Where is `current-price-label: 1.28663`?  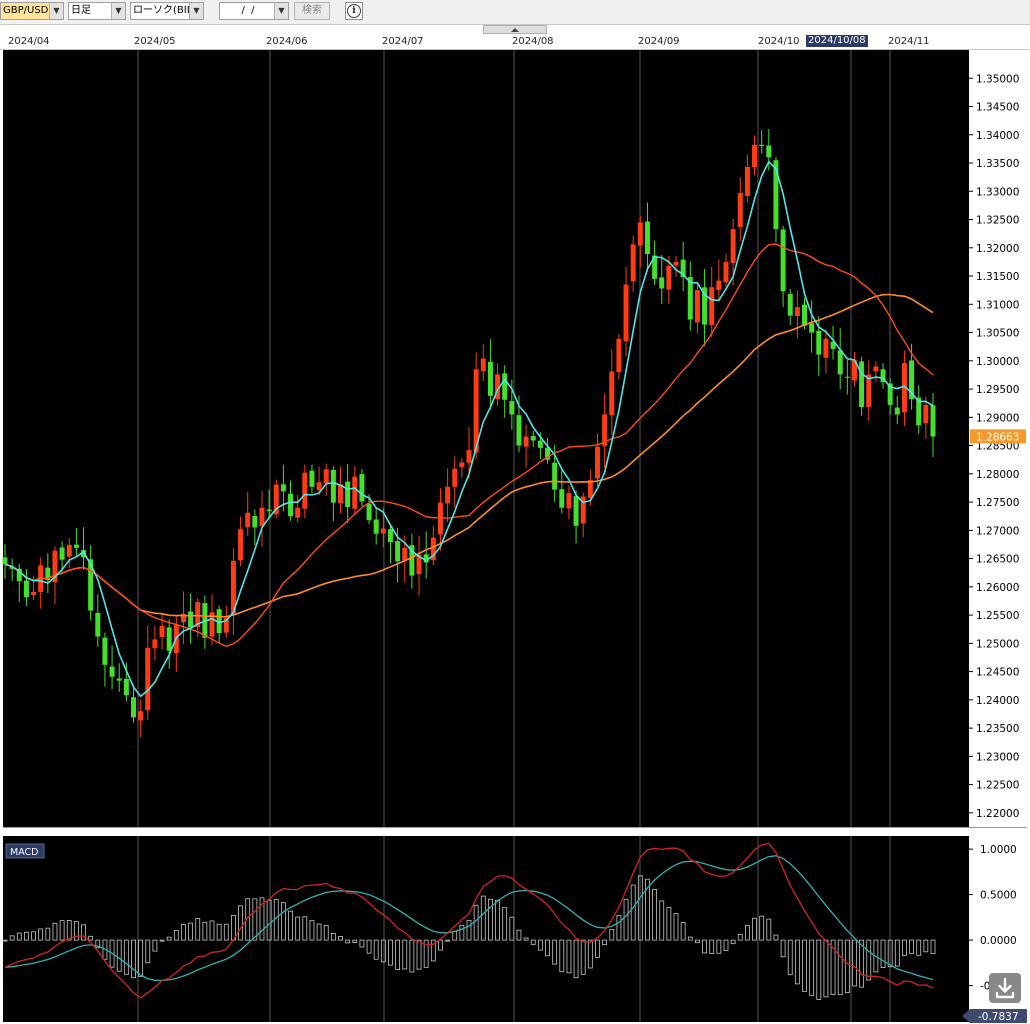
current-price-label: 1.28663 is located at coordinates (997, 437).